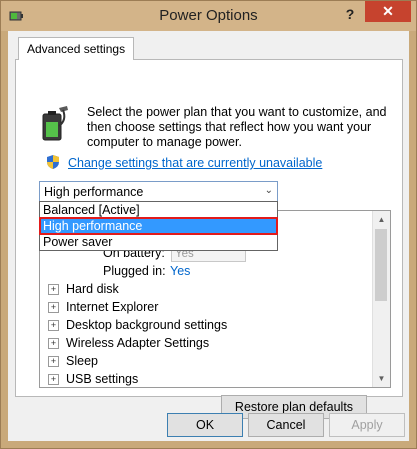 The width and height of the screenshot is (417, 449). I want to click on scroll-down-icon: ▼, so click(381, 378).